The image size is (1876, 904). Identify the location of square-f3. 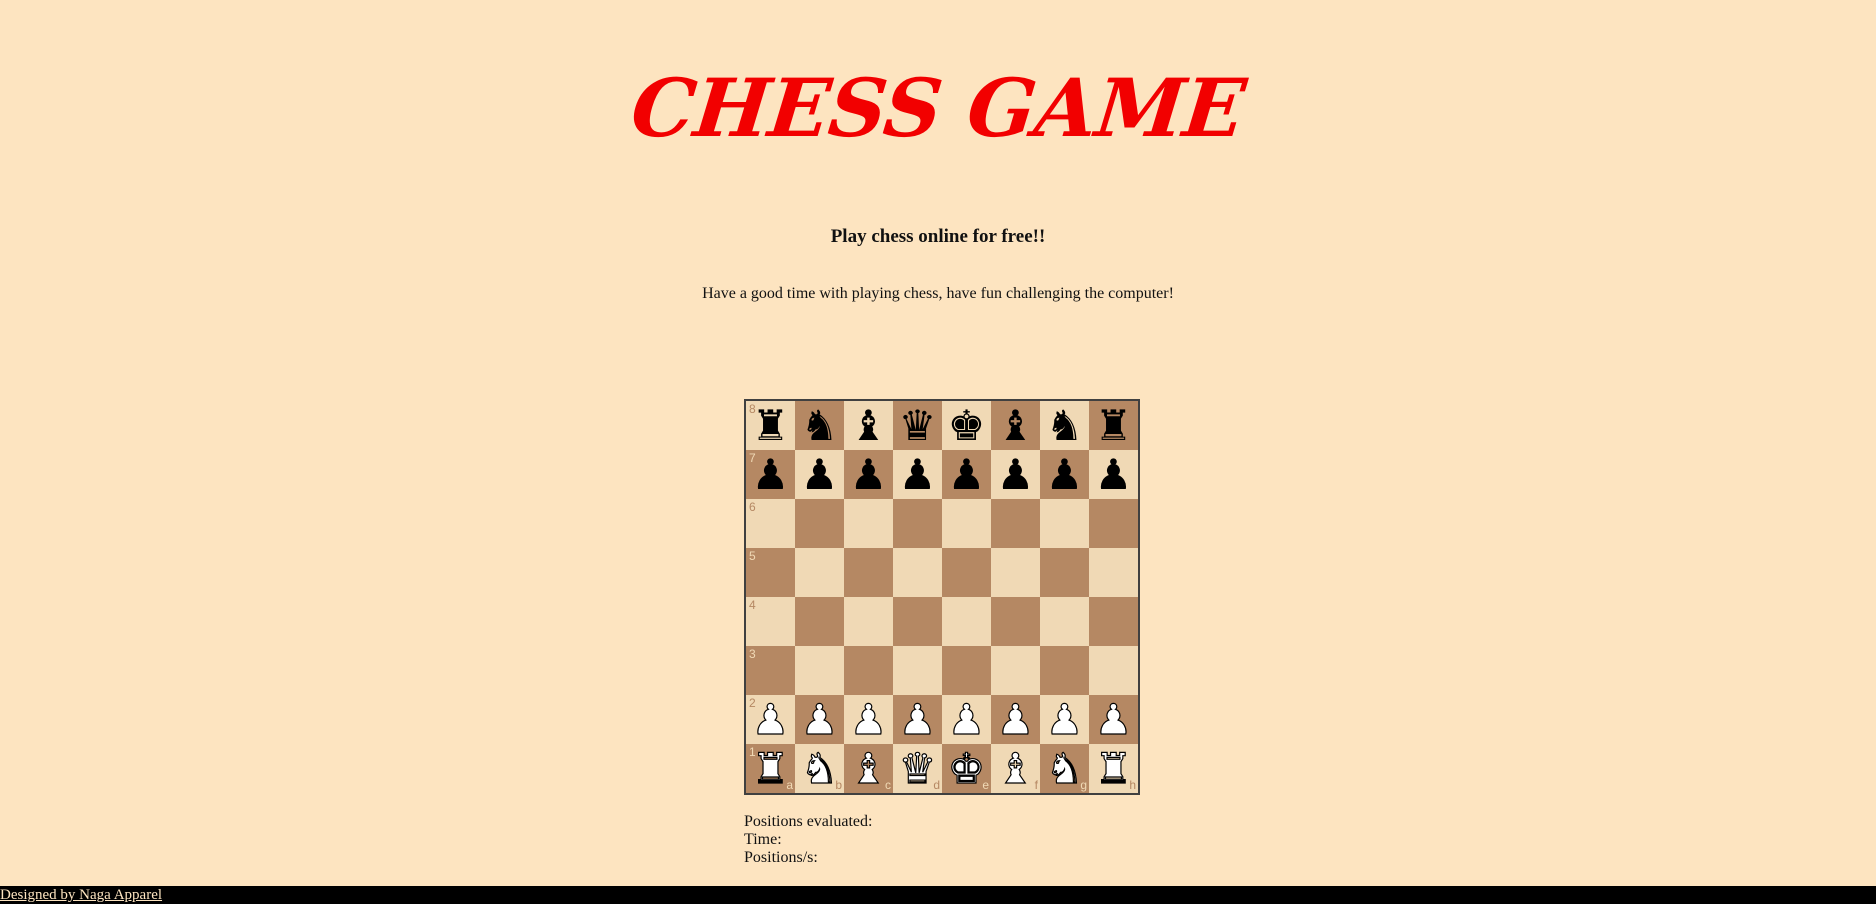
(1015, 670).